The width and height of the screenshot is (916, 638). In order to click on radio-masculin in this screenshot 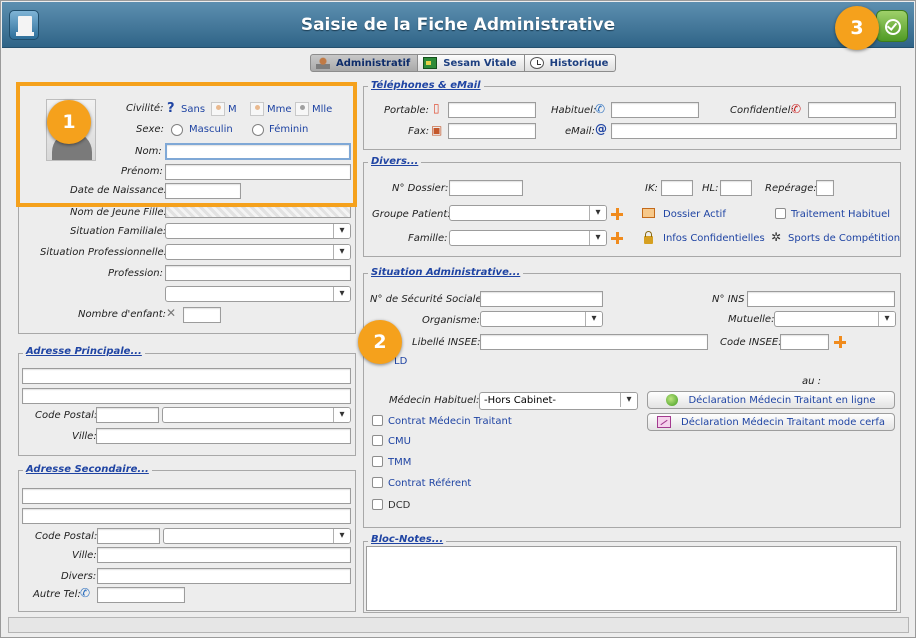, I will do `click(177, 130)`.